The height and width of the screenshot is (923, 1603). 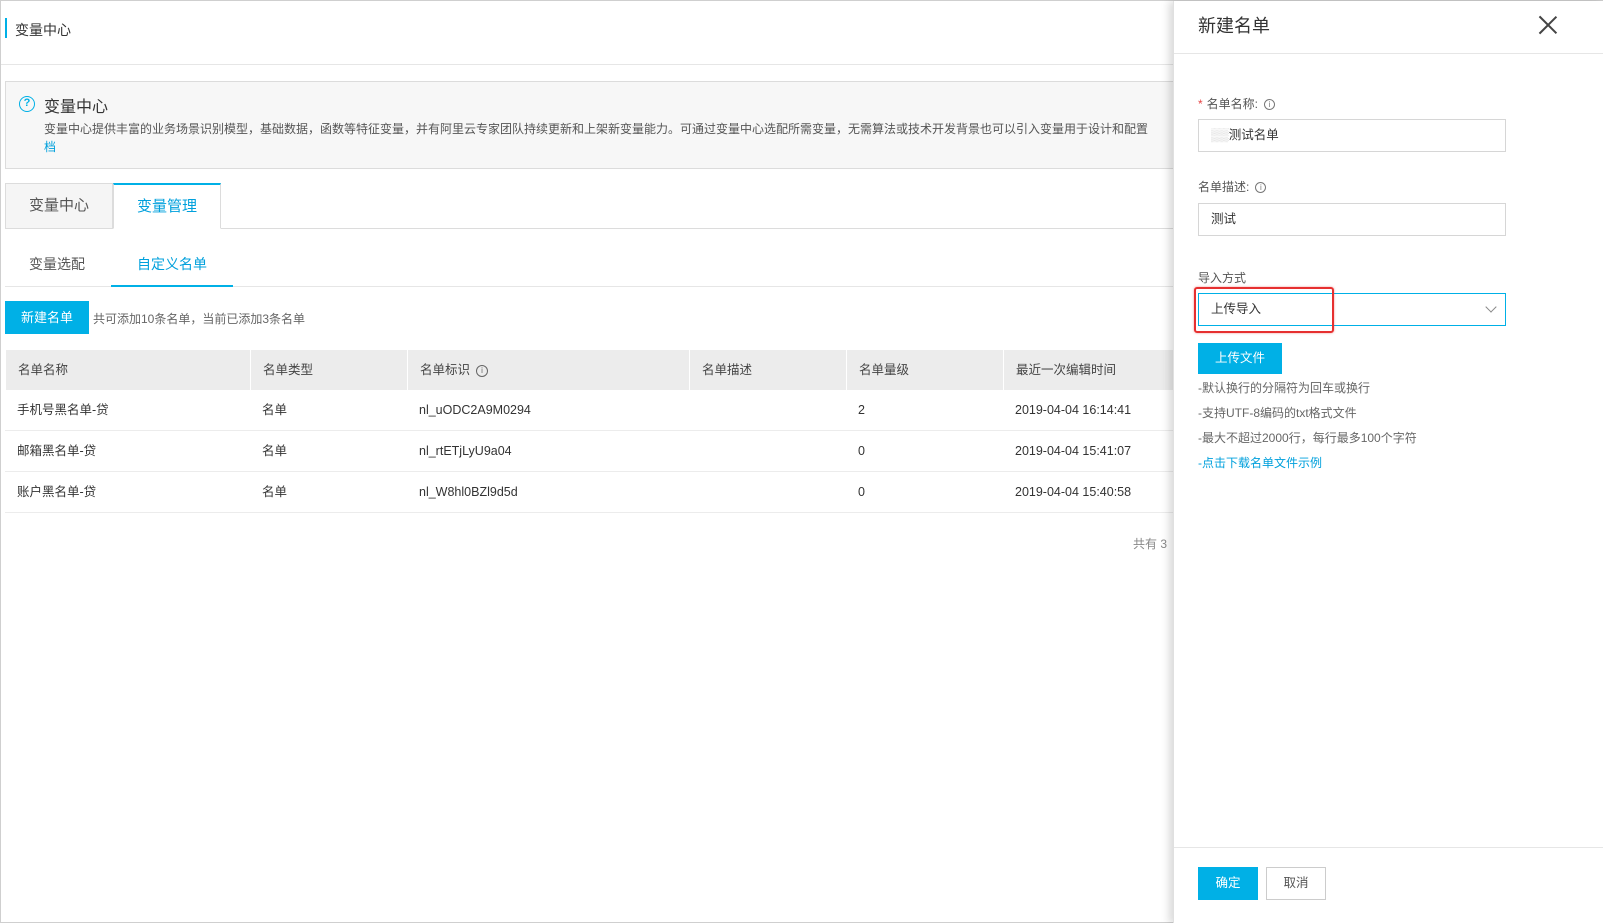 What do you see at coordinates (63, 410) in the screenshot?
I see `cell-name: 手机号黑名单-贷` at bounding box center [63, 410].